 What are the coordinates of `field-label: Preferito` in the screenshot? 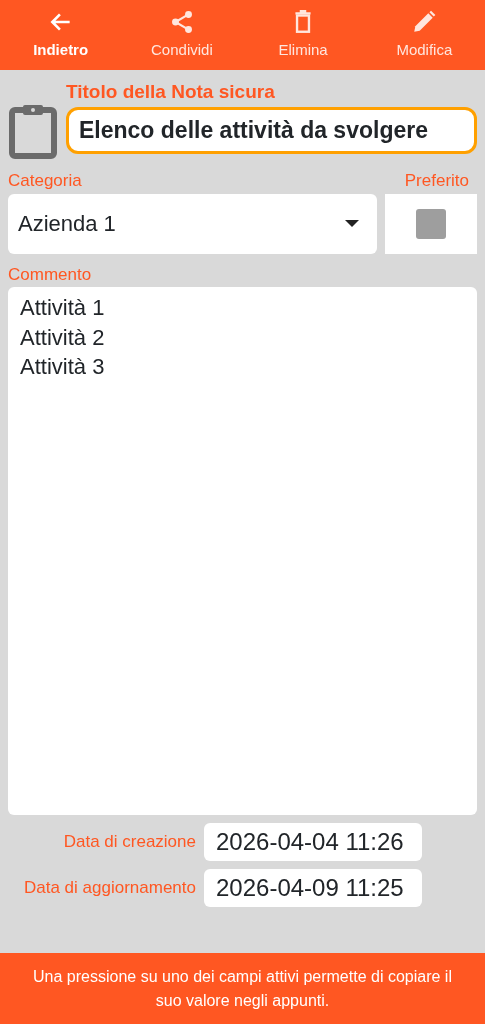 It's located at (436, 181).